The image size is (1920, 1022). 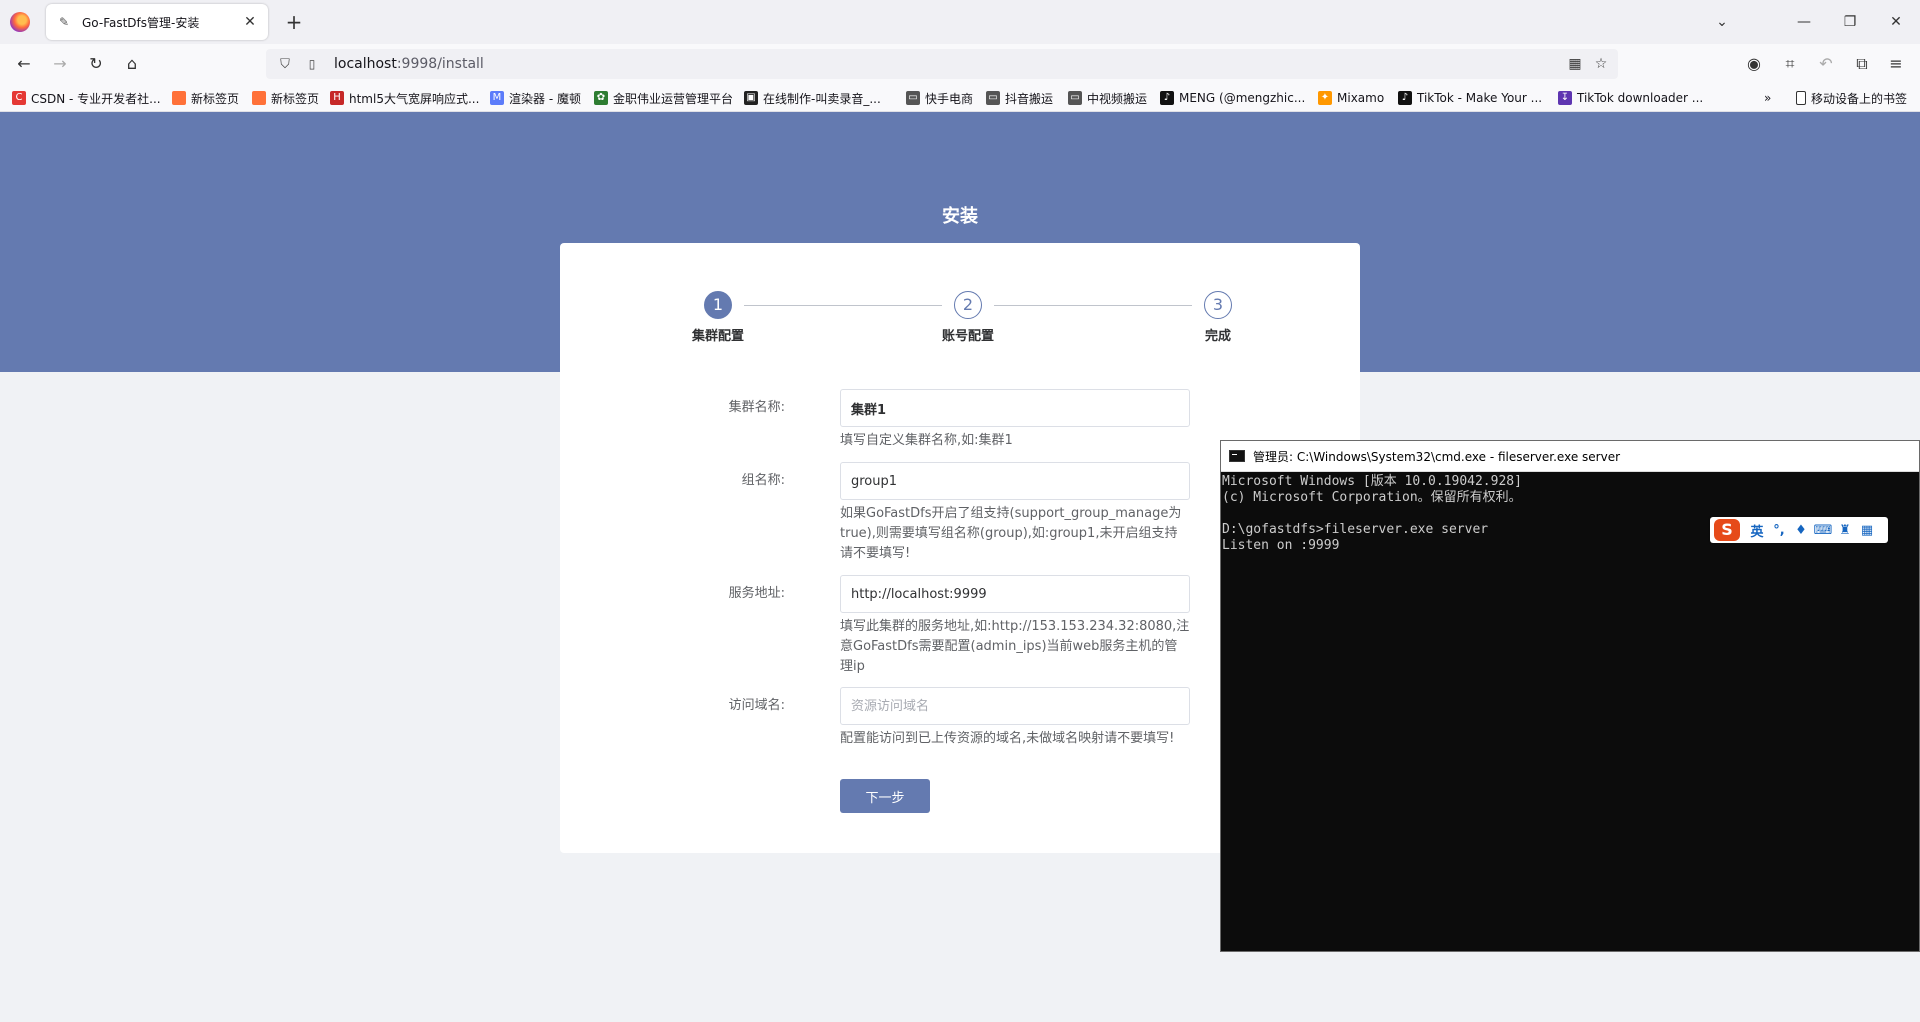 What do you see at coordinates (19, 98) in the screenshot?
I see `bookmark-icon: C` at bounding box center [19, 98].